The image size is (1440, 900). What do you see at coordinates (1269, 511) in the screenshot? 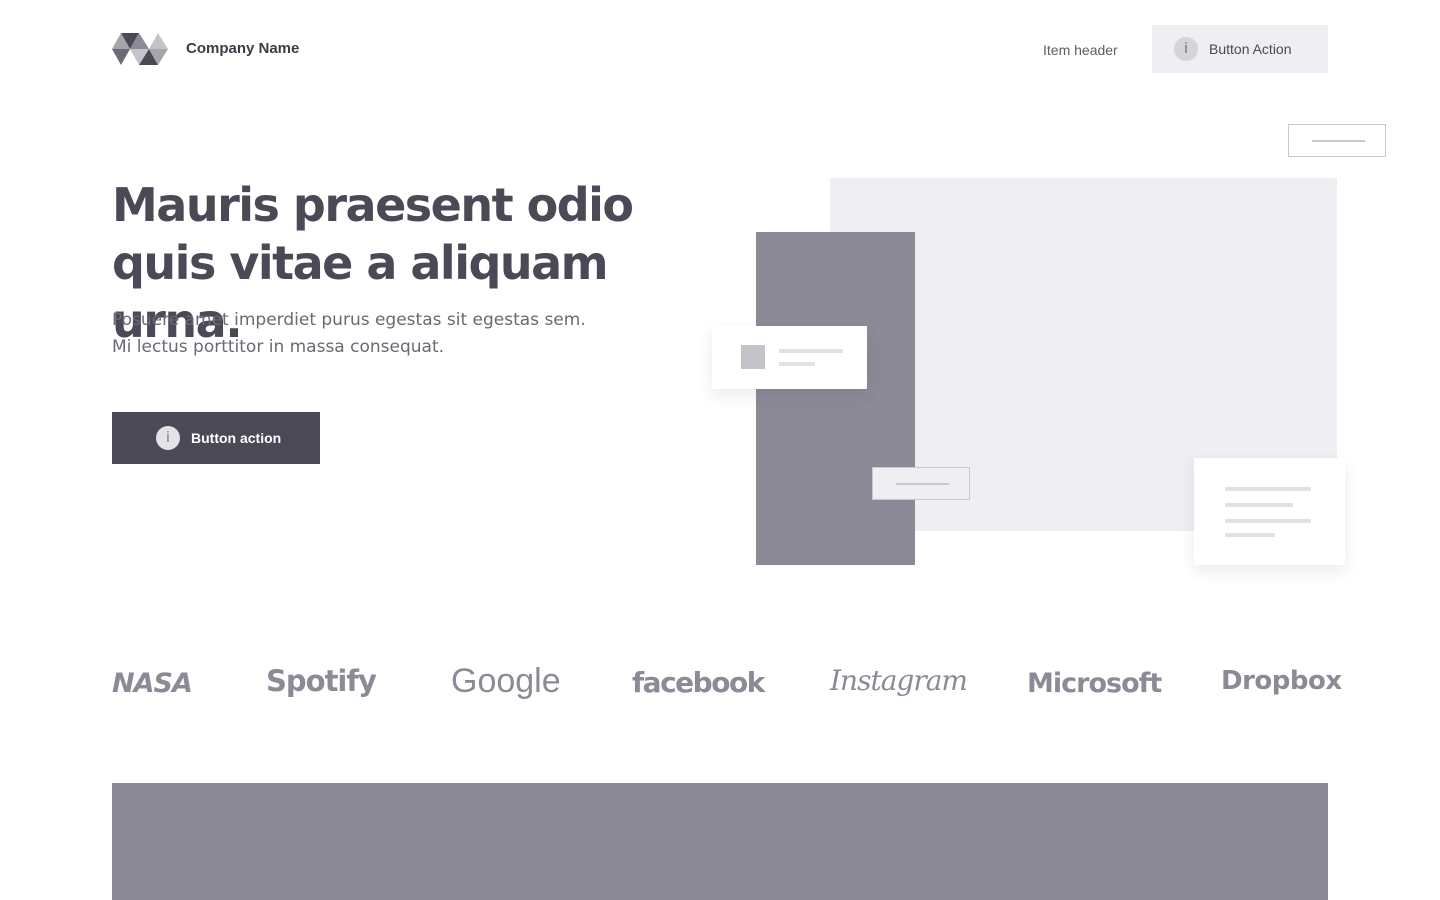
I see `illustration-card-right` at bounding box center [1269, 511].